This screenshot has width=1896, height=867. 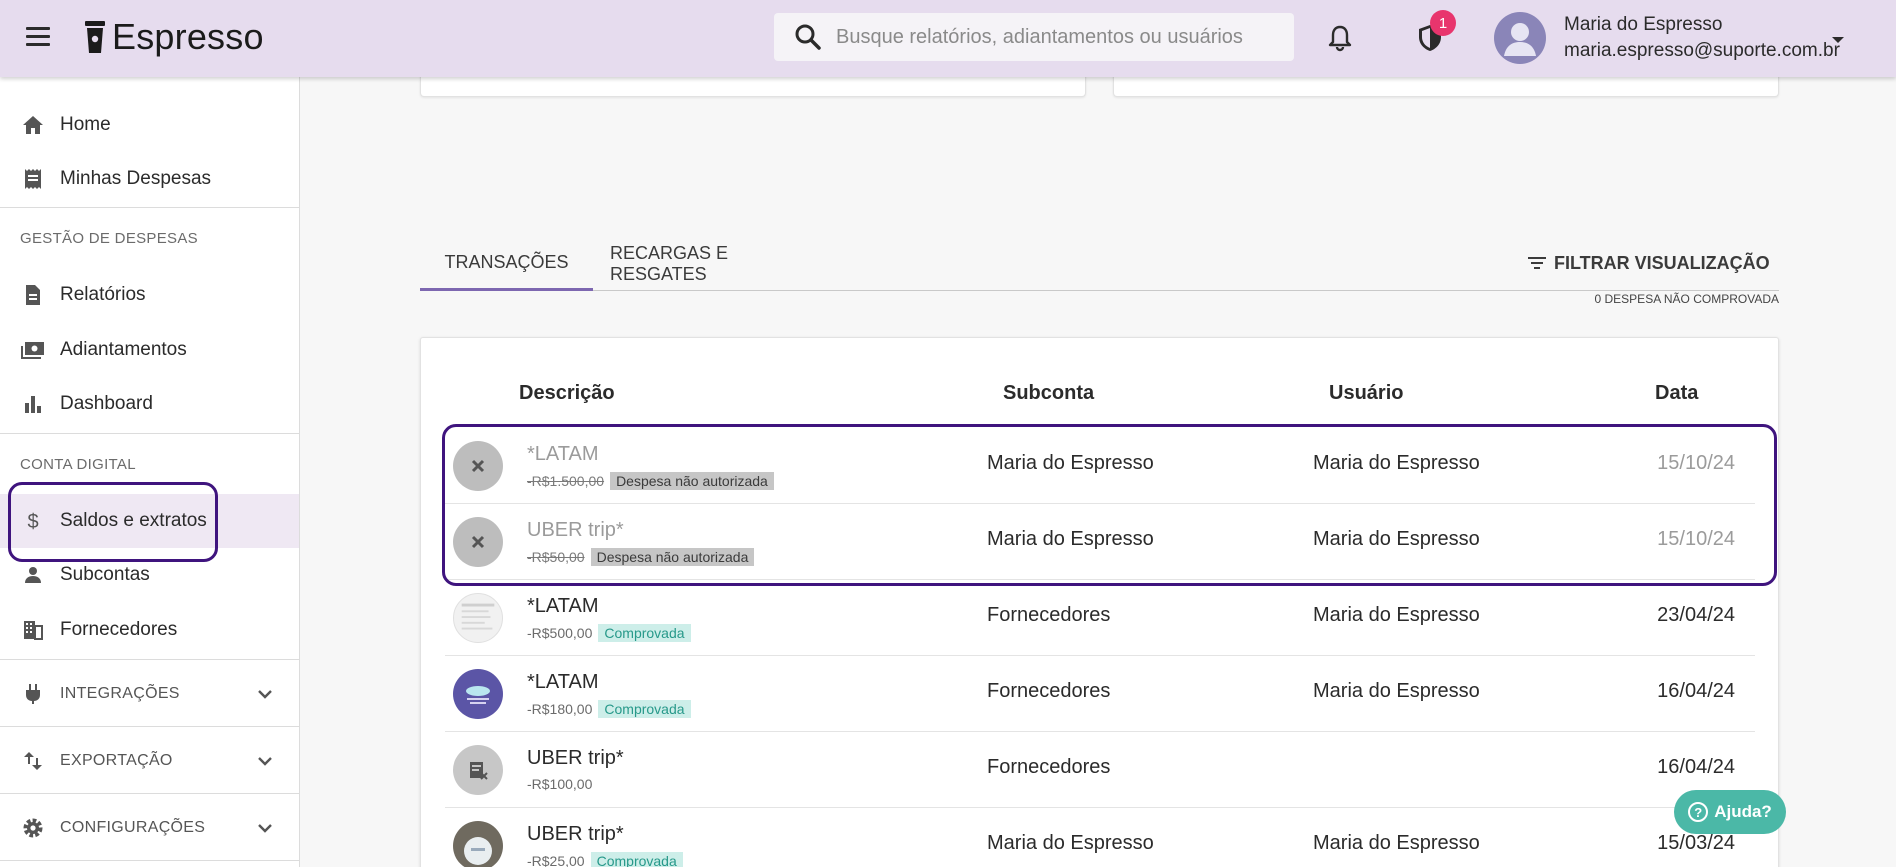 What do you see at coordinates (105, 574) in the screenshot?
I see `sidebar-item-label: Subcontas` at bounding box center [105, 574].